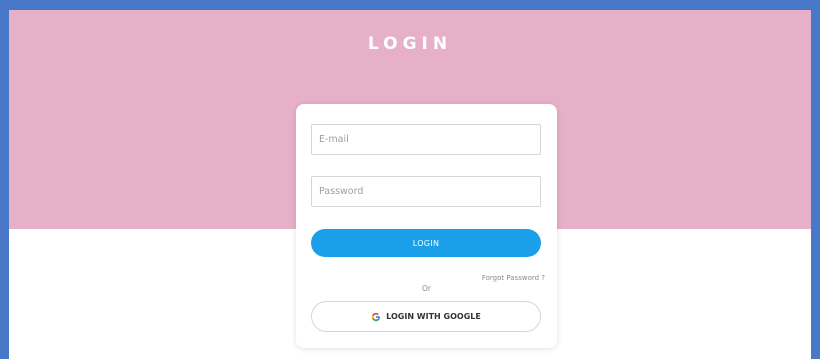 The height and width of the screenshot is (359, 820). I want to click on password-input, so click(426, 191).